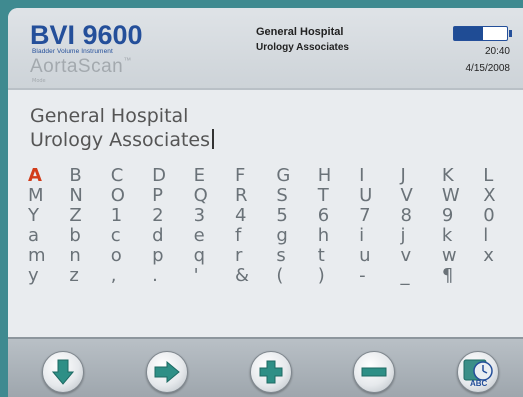 The height and width of the screenshot is (397, 523). What do you see at coordinates (164, 256) in the screenshot?
I see `key: p` at bounding box center [164, 256].